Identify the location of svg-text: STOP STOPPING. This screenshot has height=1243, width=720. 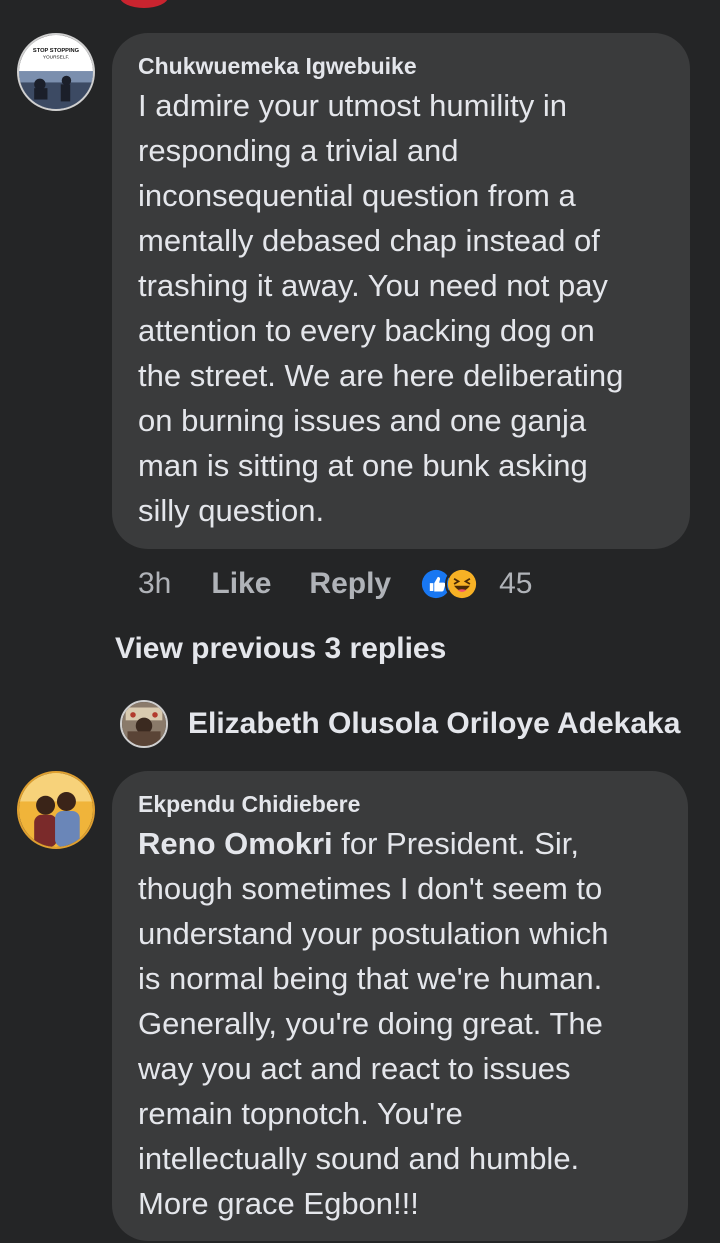
(56, 51).